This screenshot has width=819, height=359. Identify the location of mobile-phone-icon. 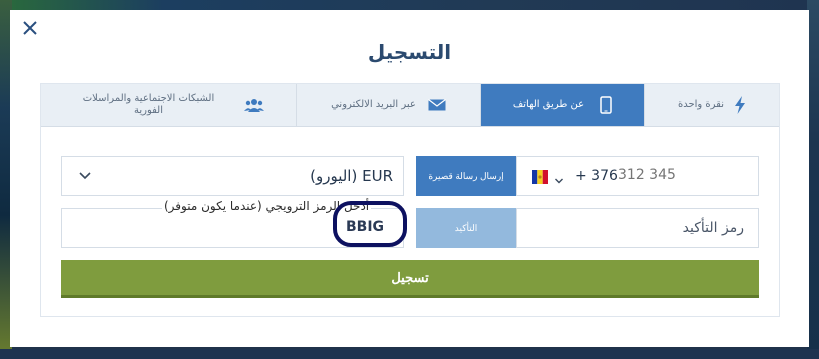
(606, 105).